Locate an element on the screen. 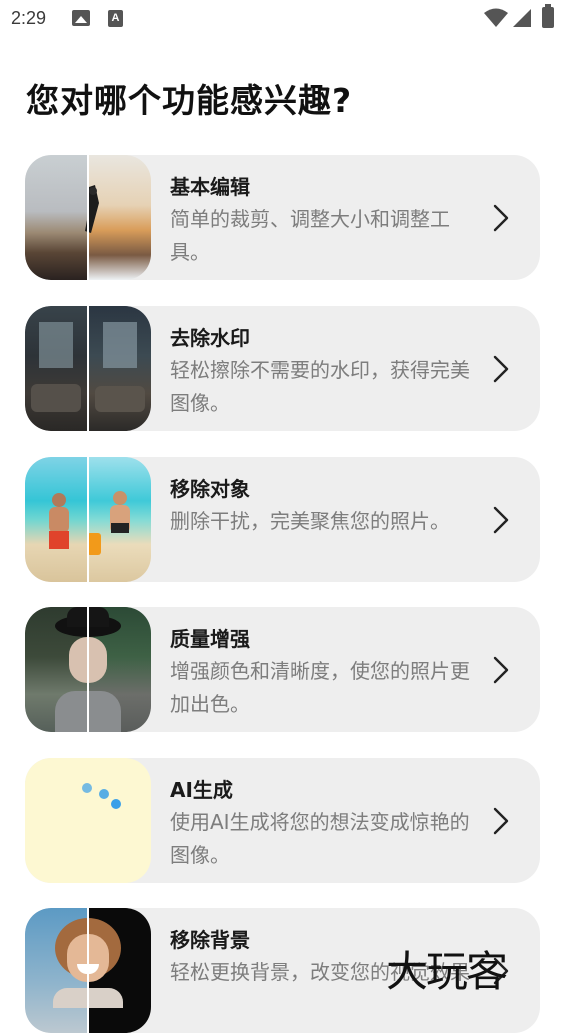 The width and height of the screenshot is (565, 1033). feature-card-object-removal: 移除对象 删除干扰，完美聚焦您的照片。 is located at coordinates (282, 519).